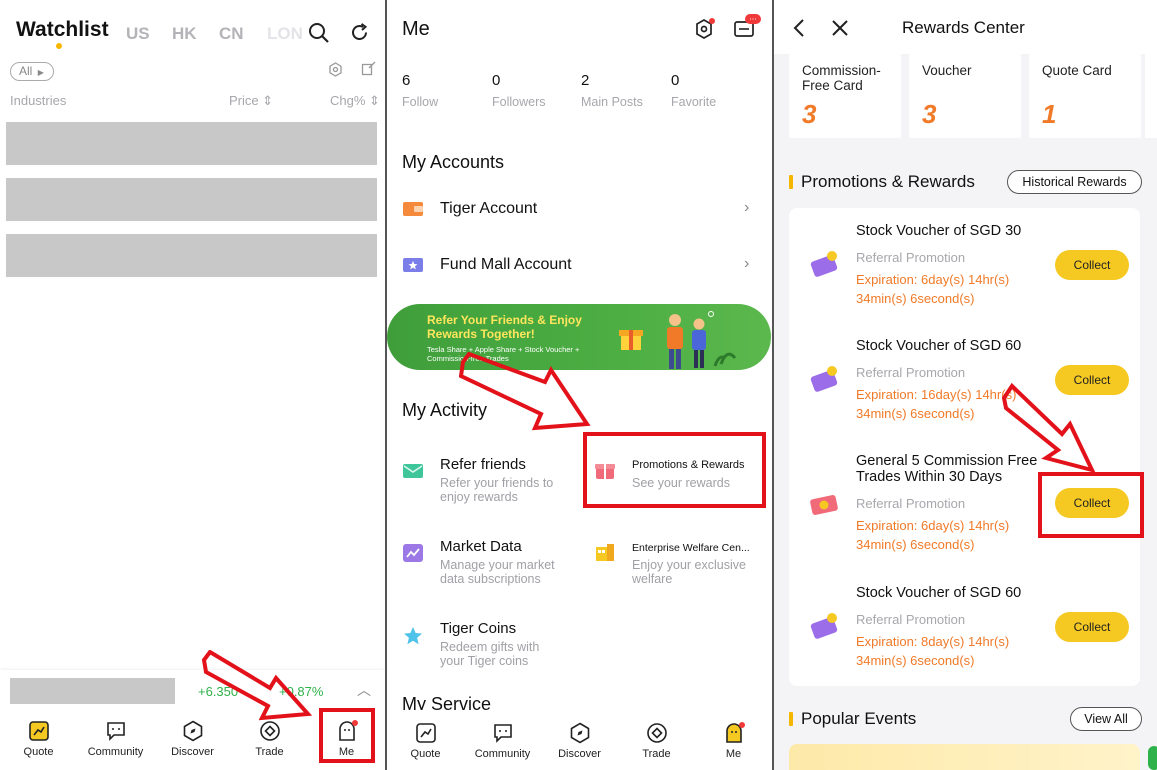 The width and height of the screenshot is (1157, 770). I want to click on quote-chart-icon, so click(426, 733).